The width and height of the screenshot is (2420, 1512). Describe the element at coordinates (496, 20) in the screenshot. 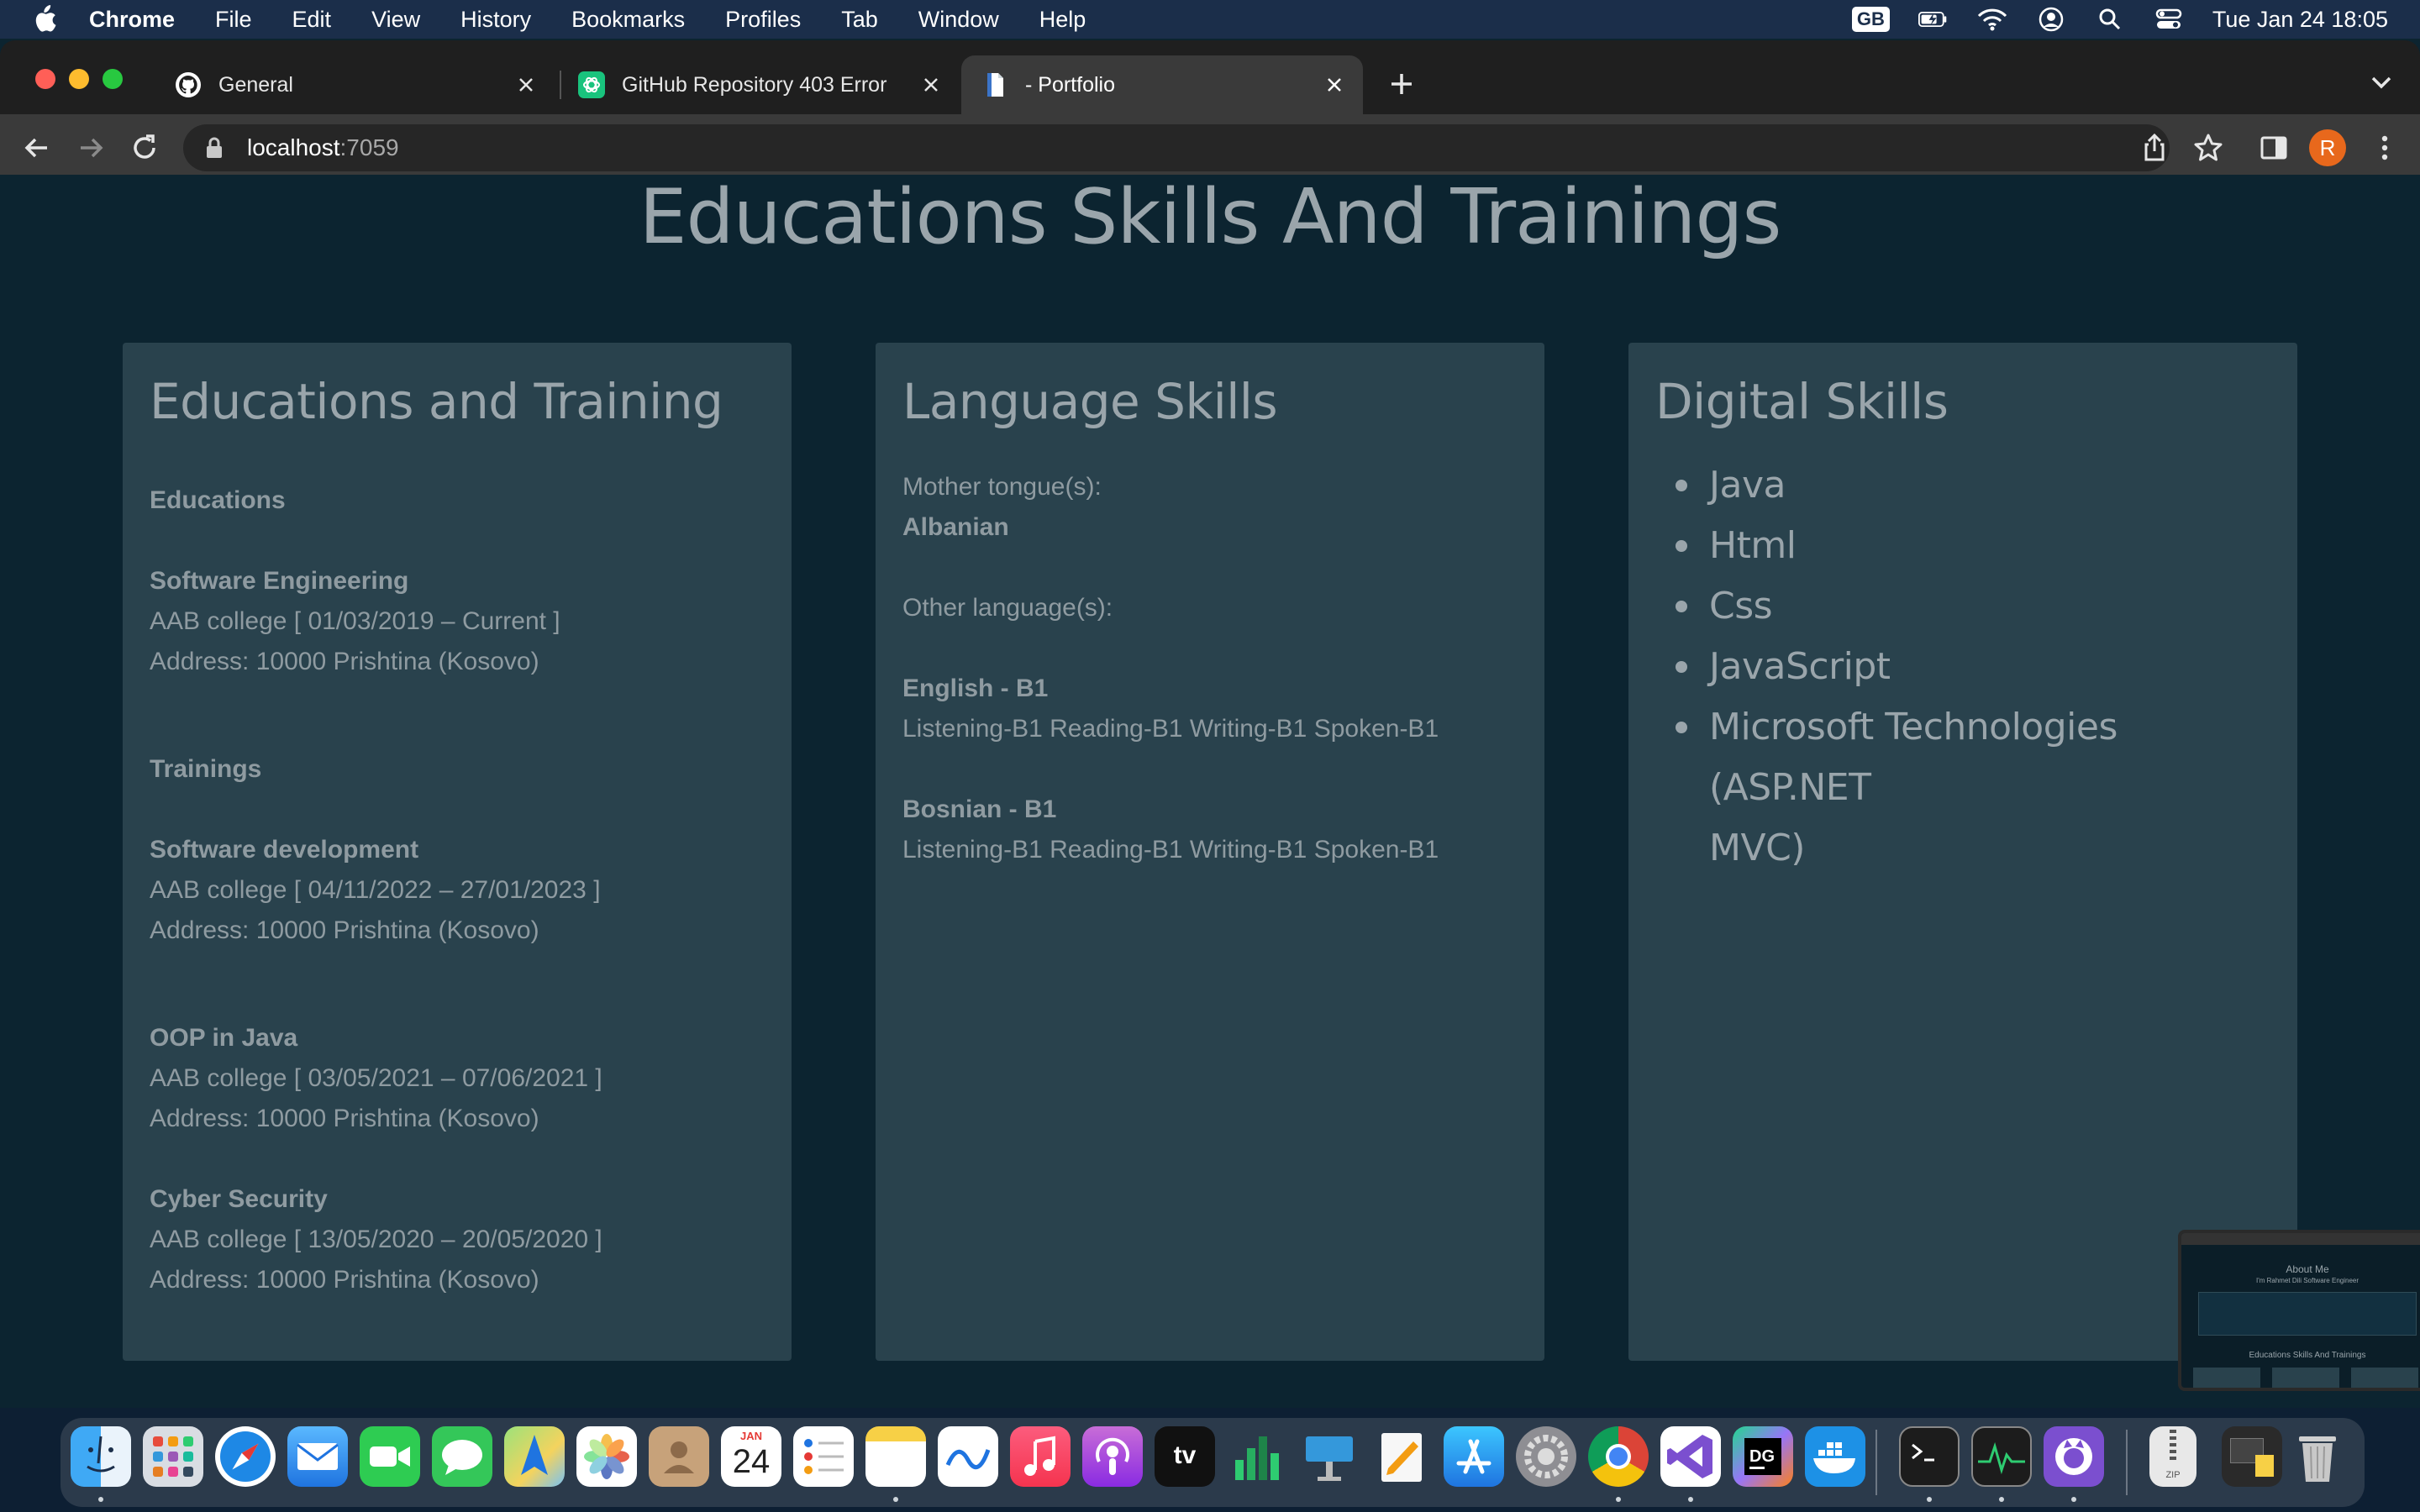

I see `menu-history: History` at that location.